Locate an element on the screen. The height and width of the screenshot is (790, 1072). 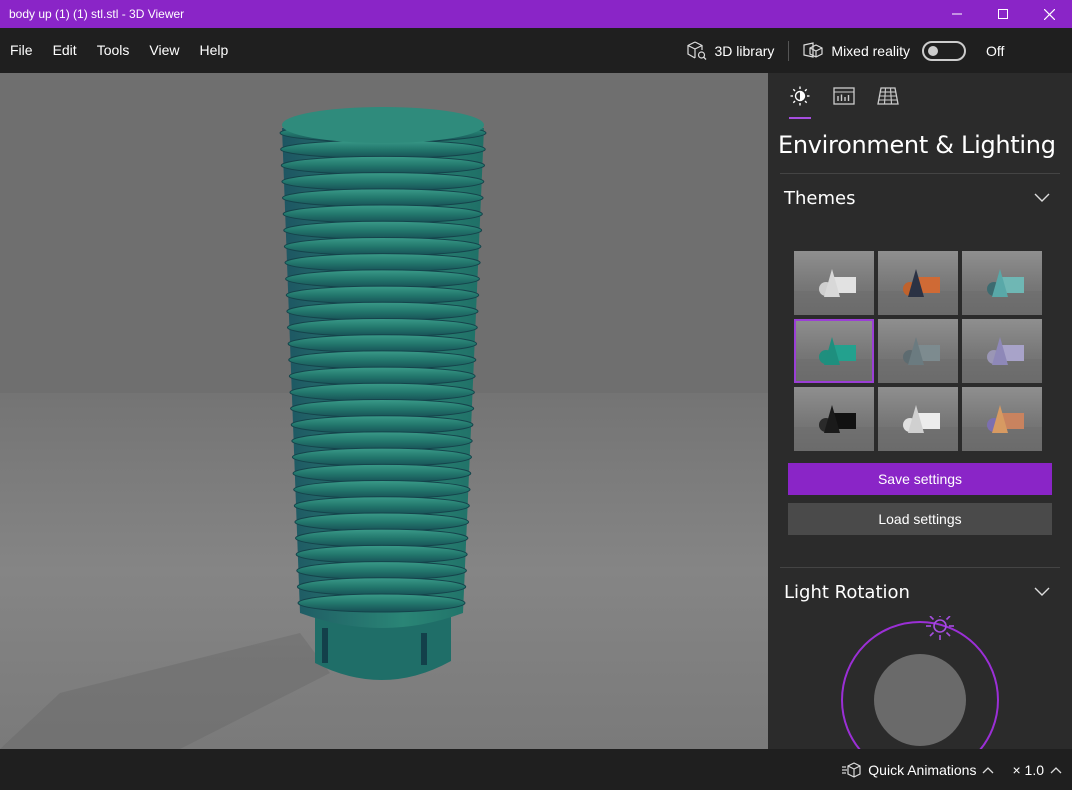
status-bar: Quick Animations × 1.0 is located at coordinates (536, 769).